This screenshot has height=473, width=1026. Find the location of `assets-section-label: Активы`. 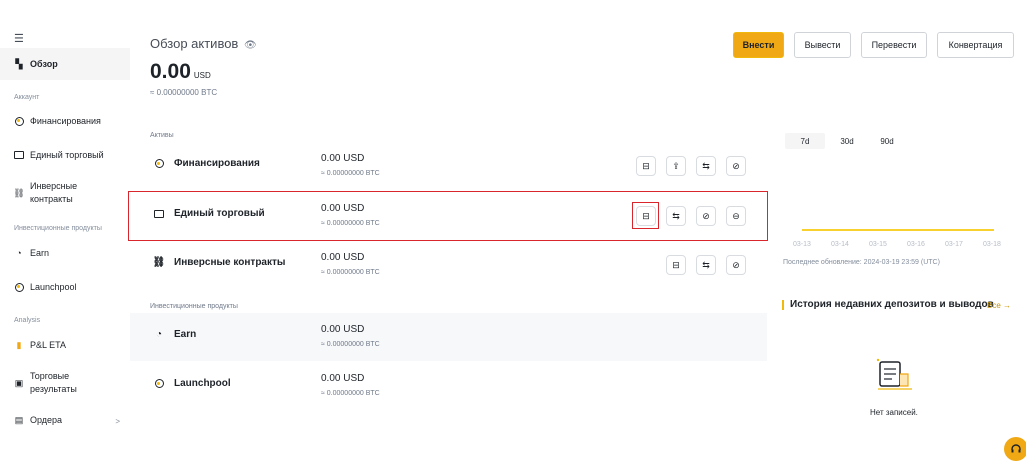

assets-section-label: Активы is located at coordinates (162, 135).